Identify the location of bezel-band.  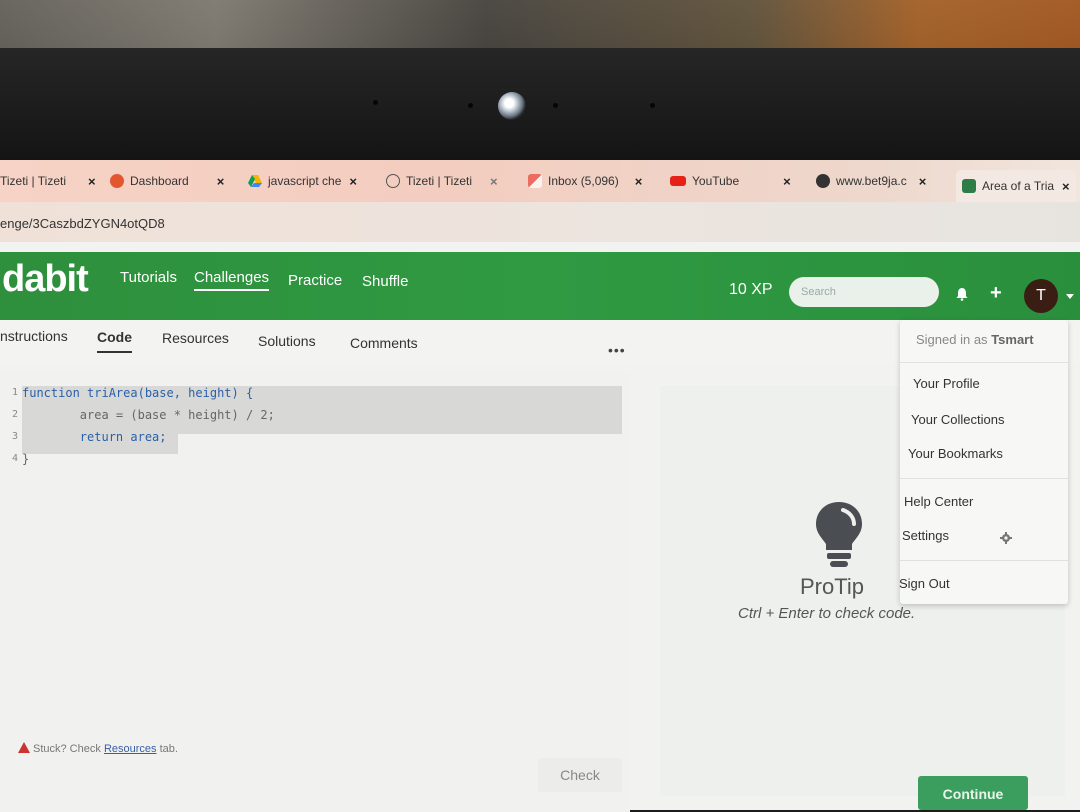
(540, 105).